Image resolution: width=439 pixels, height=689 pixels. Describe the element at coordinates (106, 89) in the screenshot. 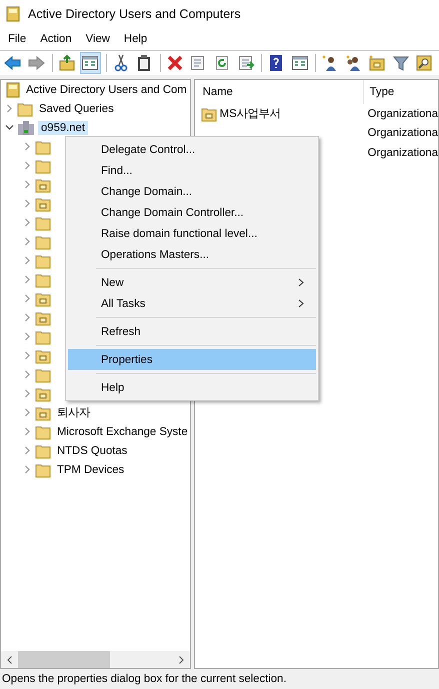

I see `tree-item: Active Directory Users and Com` at that location.